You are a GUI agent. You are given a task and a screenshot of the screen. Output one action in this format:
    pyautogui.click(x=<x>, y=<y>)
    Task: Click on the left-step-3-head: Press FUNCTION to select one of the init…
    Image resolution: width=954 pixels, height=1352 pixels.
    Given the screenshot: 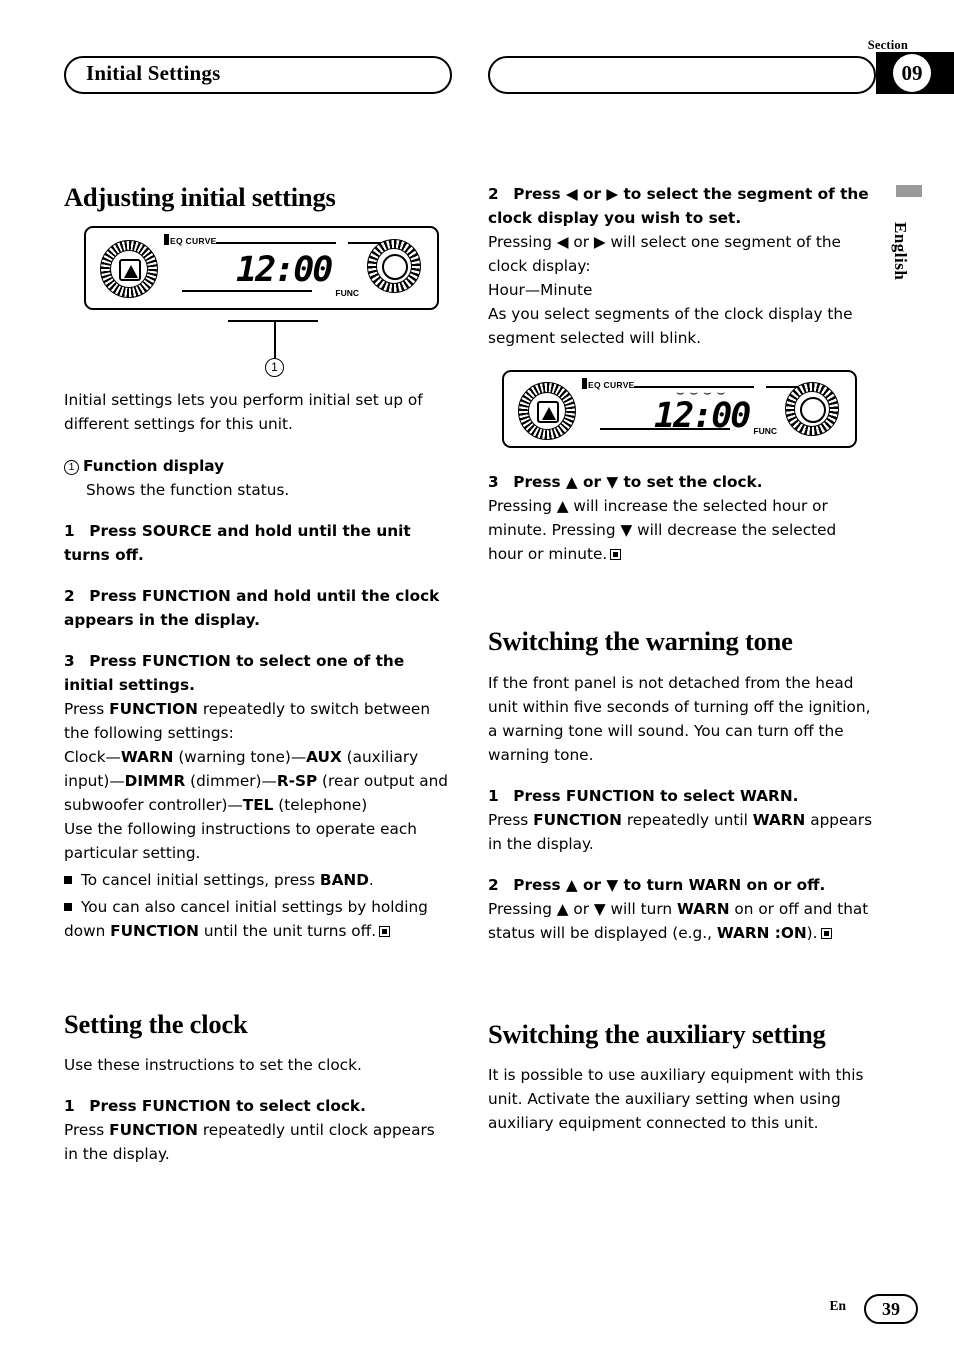 What is the action you would take?
    pyautogui.click(x=234, y=672)
    